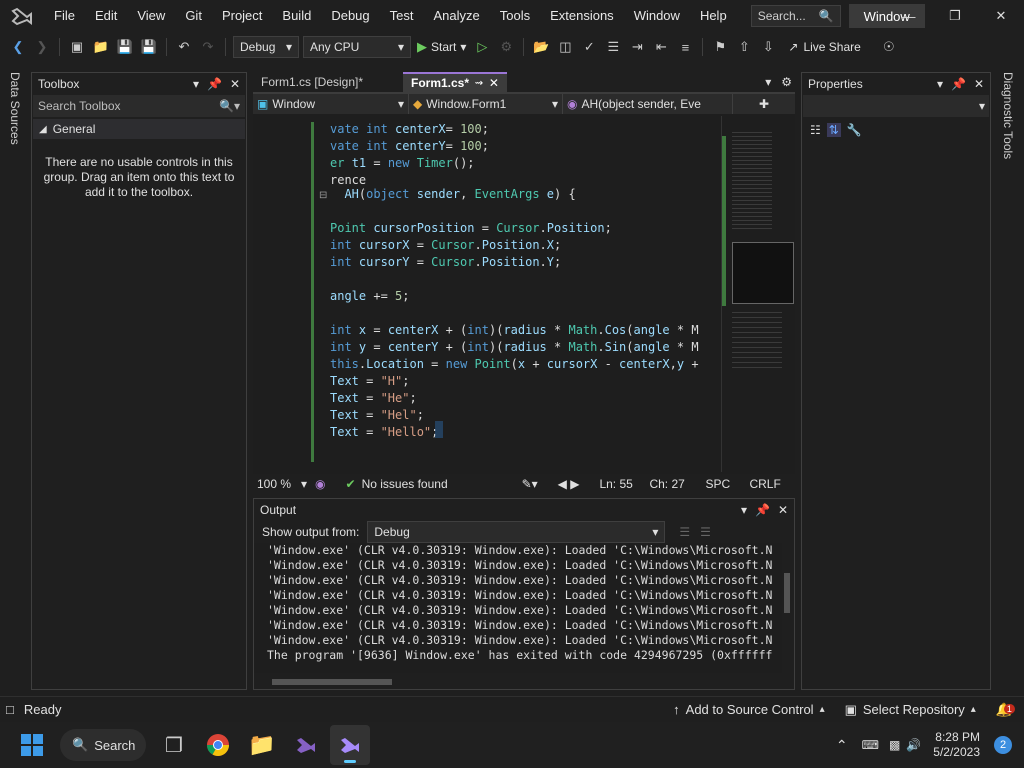 The width and height of the screenshot is (1024, 768). I want to click on gear-icon: ⚙, so click(786, 82).